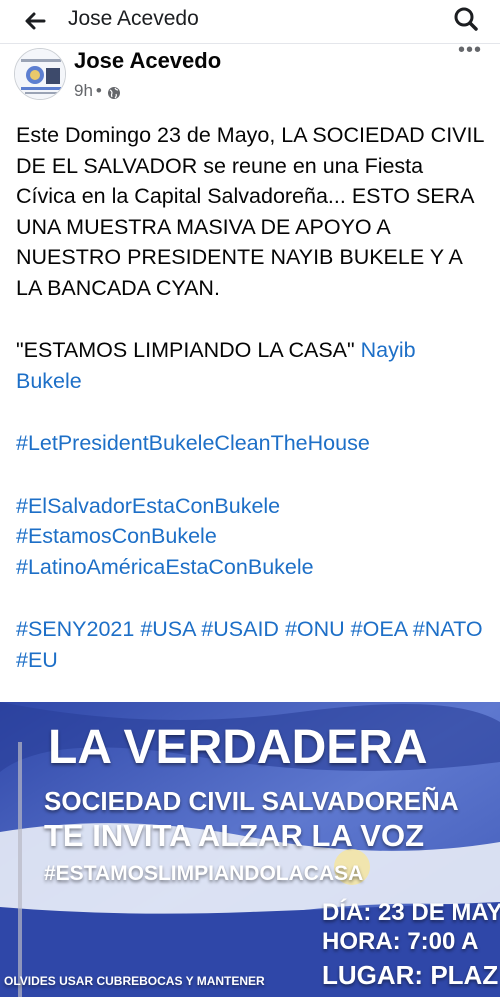  Describe the element at coordinates (37, 660) in the screenshot. I see `hashtag-link: #EU` at that location.